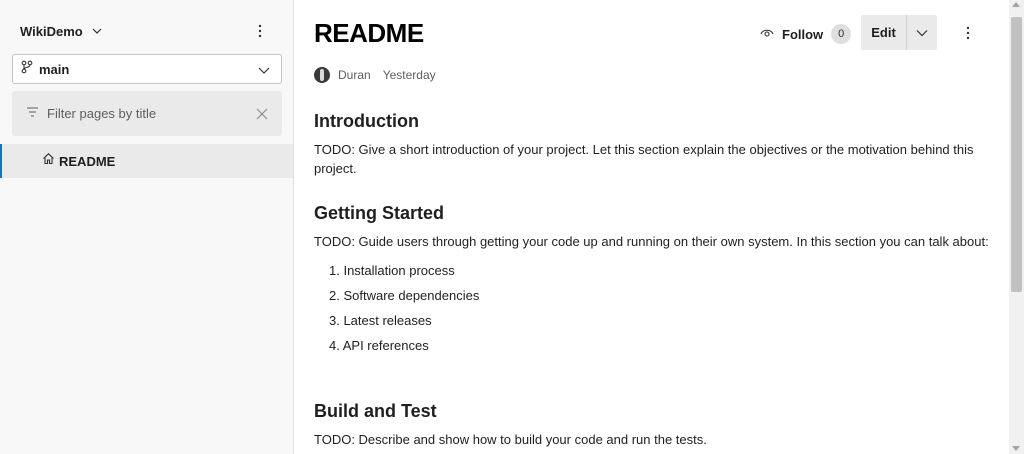 Image resolution: width=1024 pixels, height=454 pixels. I want to click on home-icon, so click(48, 161).